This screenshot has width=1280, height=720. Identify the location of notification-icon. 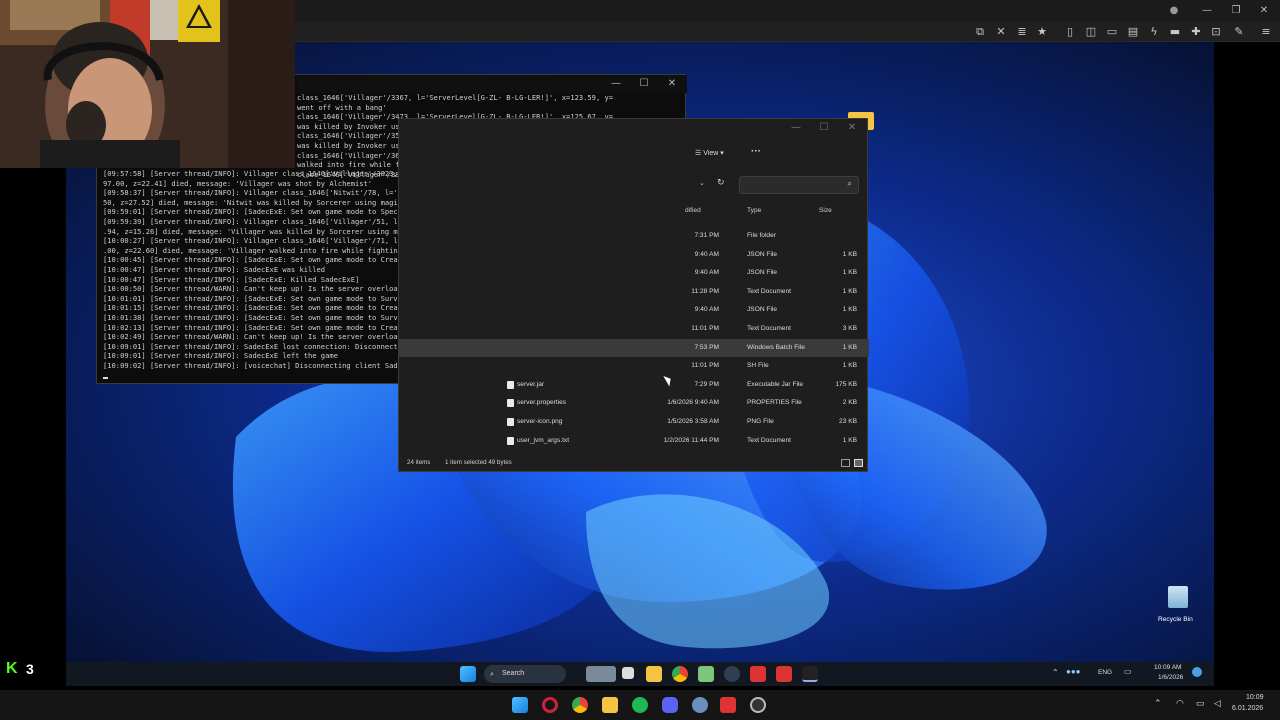
(1197, 672).